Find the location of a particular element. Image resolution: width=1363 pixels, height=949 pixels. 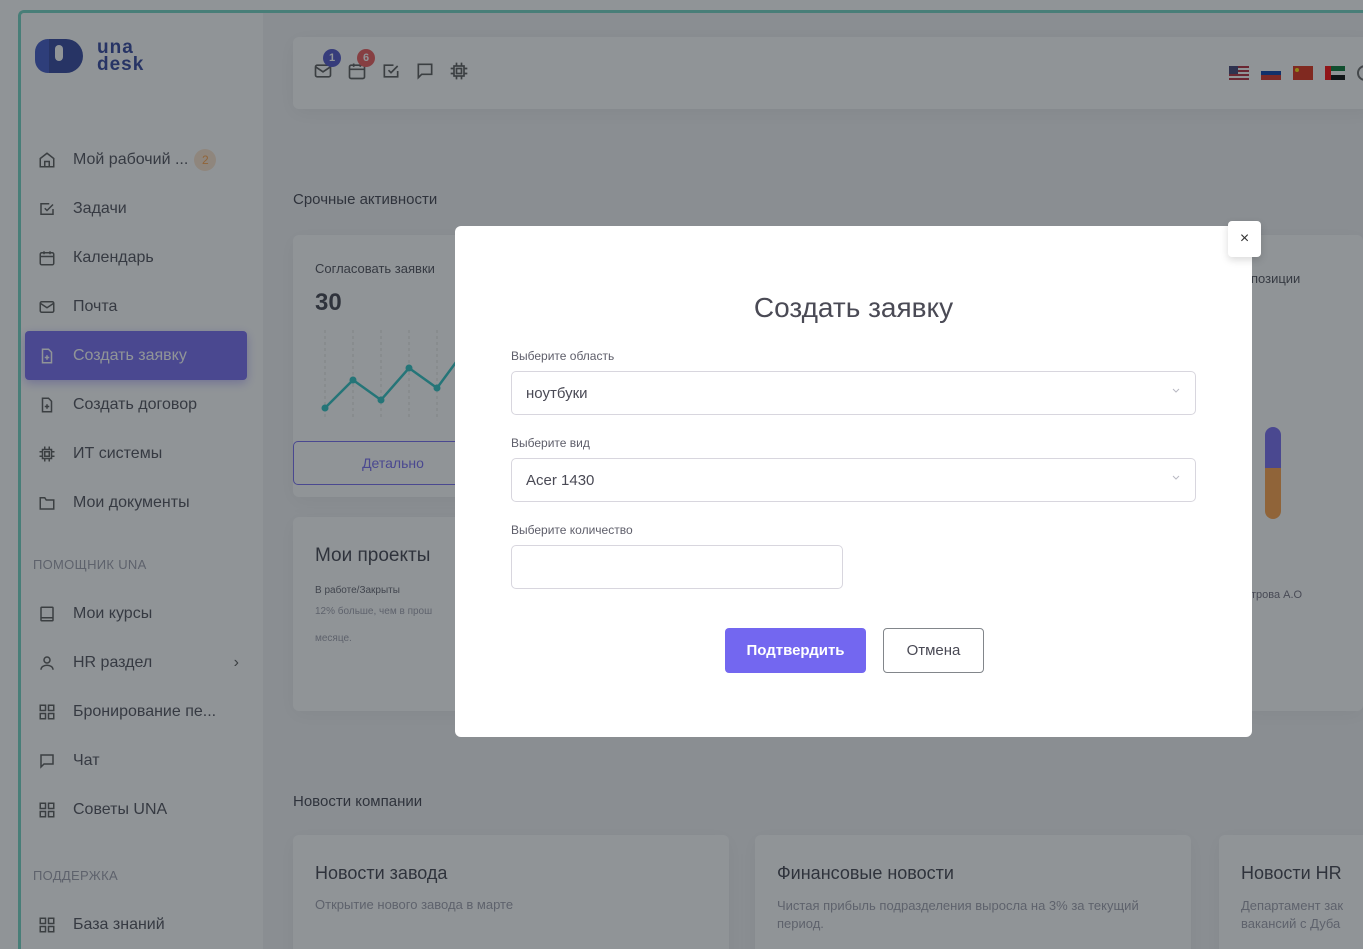

area-select-value: ноутбуки is located at coordinates (557, 393).